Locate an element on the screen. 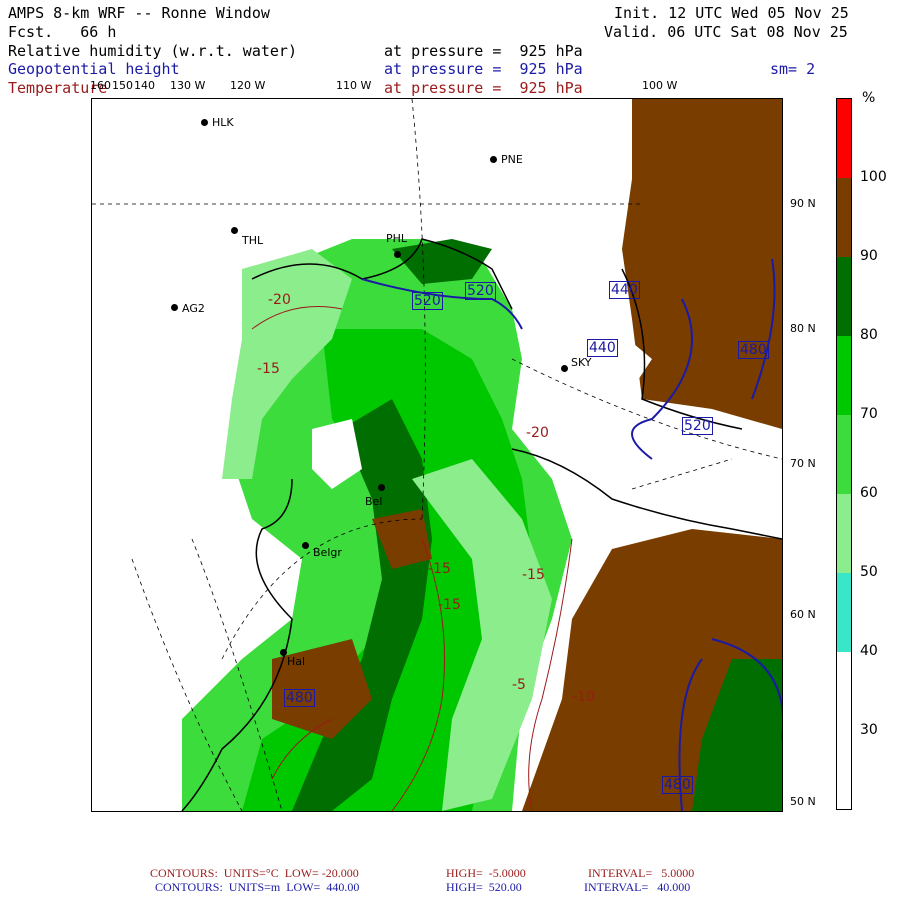 Image resolution: width=900 pixels, height=900 pixels. footer-temp-contours: CONTOURS: UNITS=°C LOW= -20.000 is located at coordinates (254, 873).